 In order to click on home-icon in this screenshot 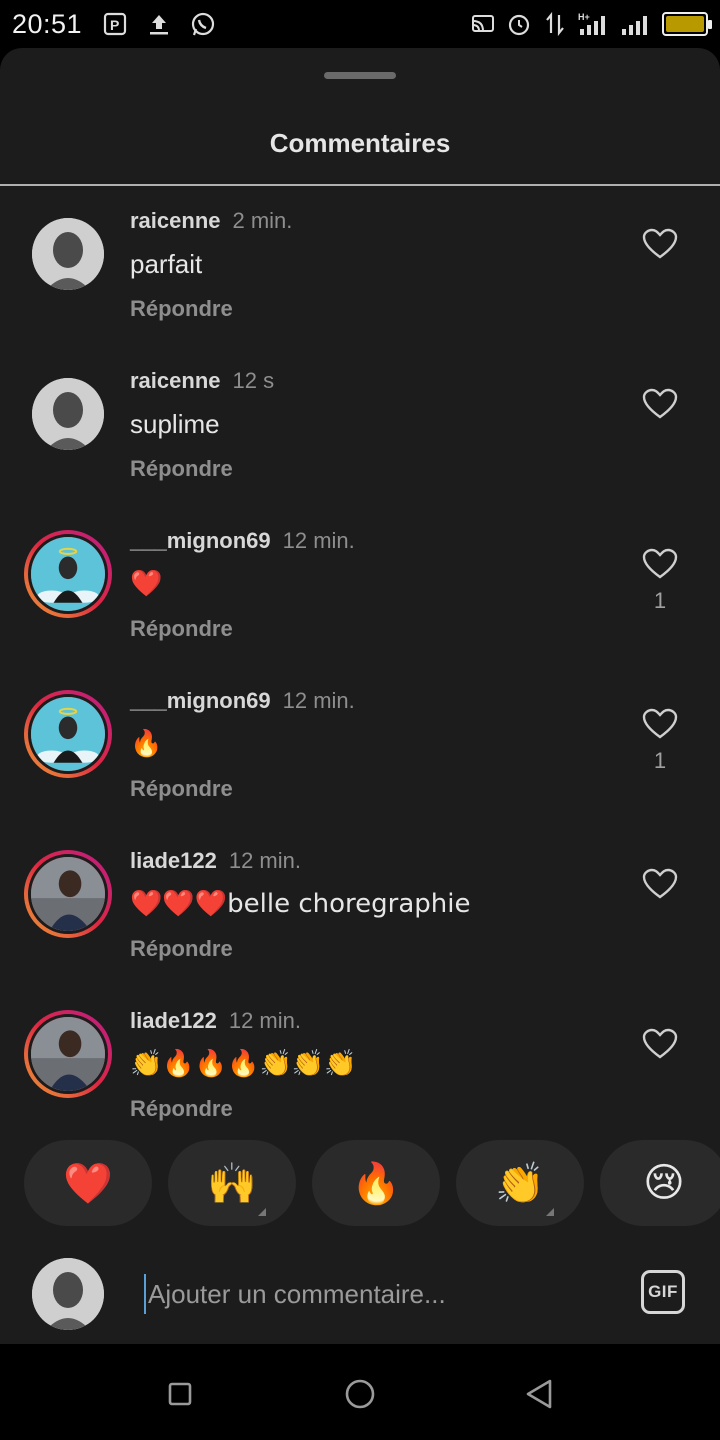, I will do `click(360, 1394)`.